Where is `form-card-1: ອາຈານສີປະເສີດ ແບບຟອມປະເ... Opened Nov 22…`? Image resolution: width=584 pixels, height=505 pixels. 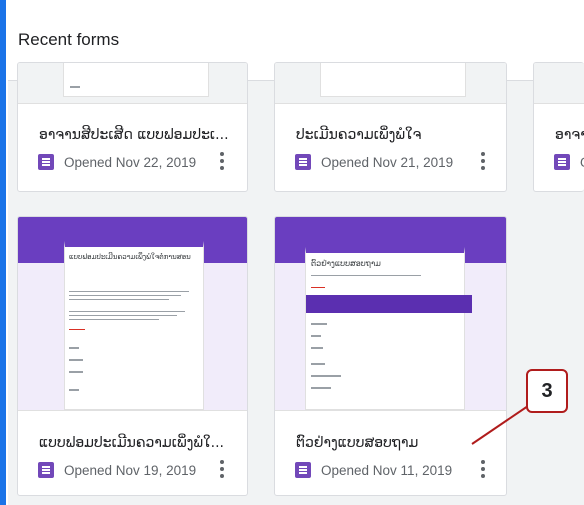
form-card-1: ອາຈານສີປະເສີດ ແບບຟອມປະເ... Opened Nov 22… is located at coordinates (132, 127).